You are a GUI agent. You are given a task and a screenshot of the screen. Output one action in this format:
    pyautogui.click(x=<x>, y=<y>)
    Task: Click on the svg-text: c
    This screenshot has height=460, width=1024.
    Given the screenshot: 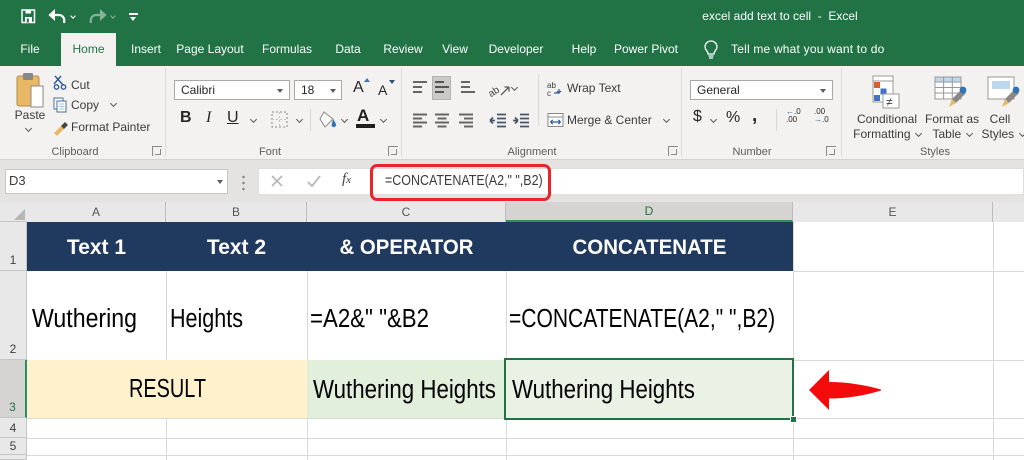 What is the action you would take?
    pyautogui.click(x=549, y=93)
    